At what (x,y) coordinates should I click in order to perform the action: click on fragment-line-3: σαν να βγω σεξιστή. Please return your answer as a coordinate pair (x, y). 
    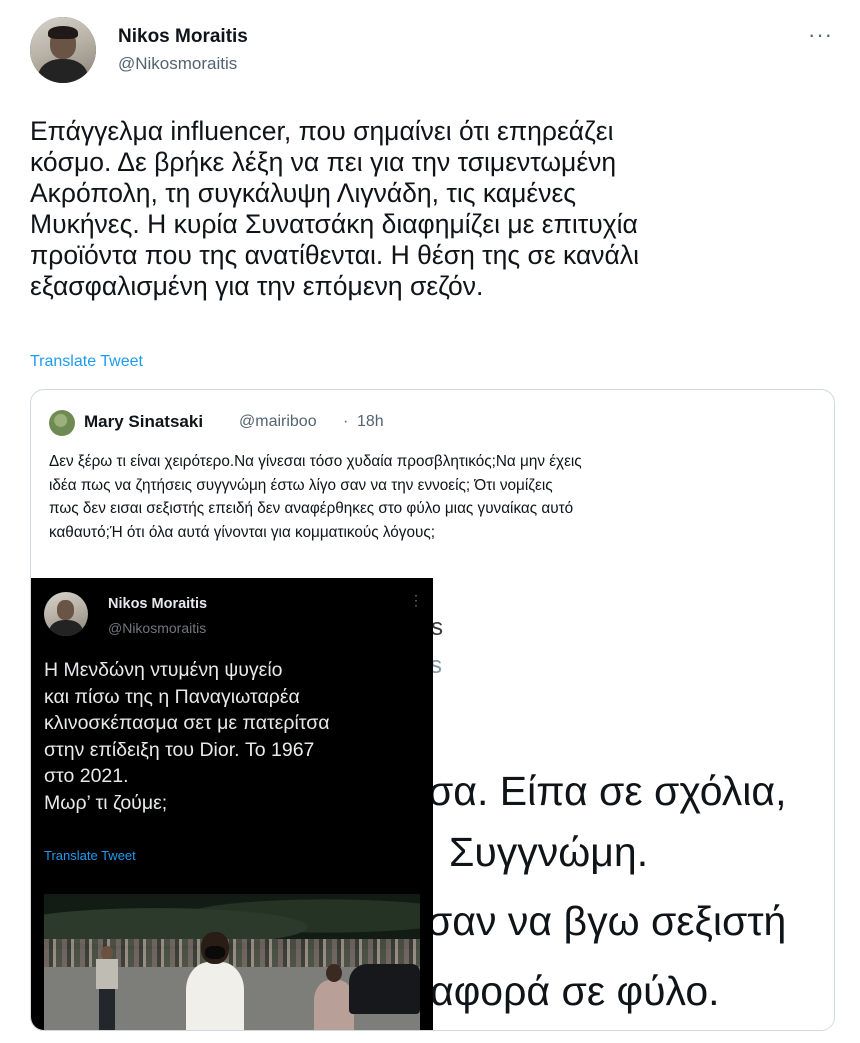
    Looking at the image, I should click on (610, 921).